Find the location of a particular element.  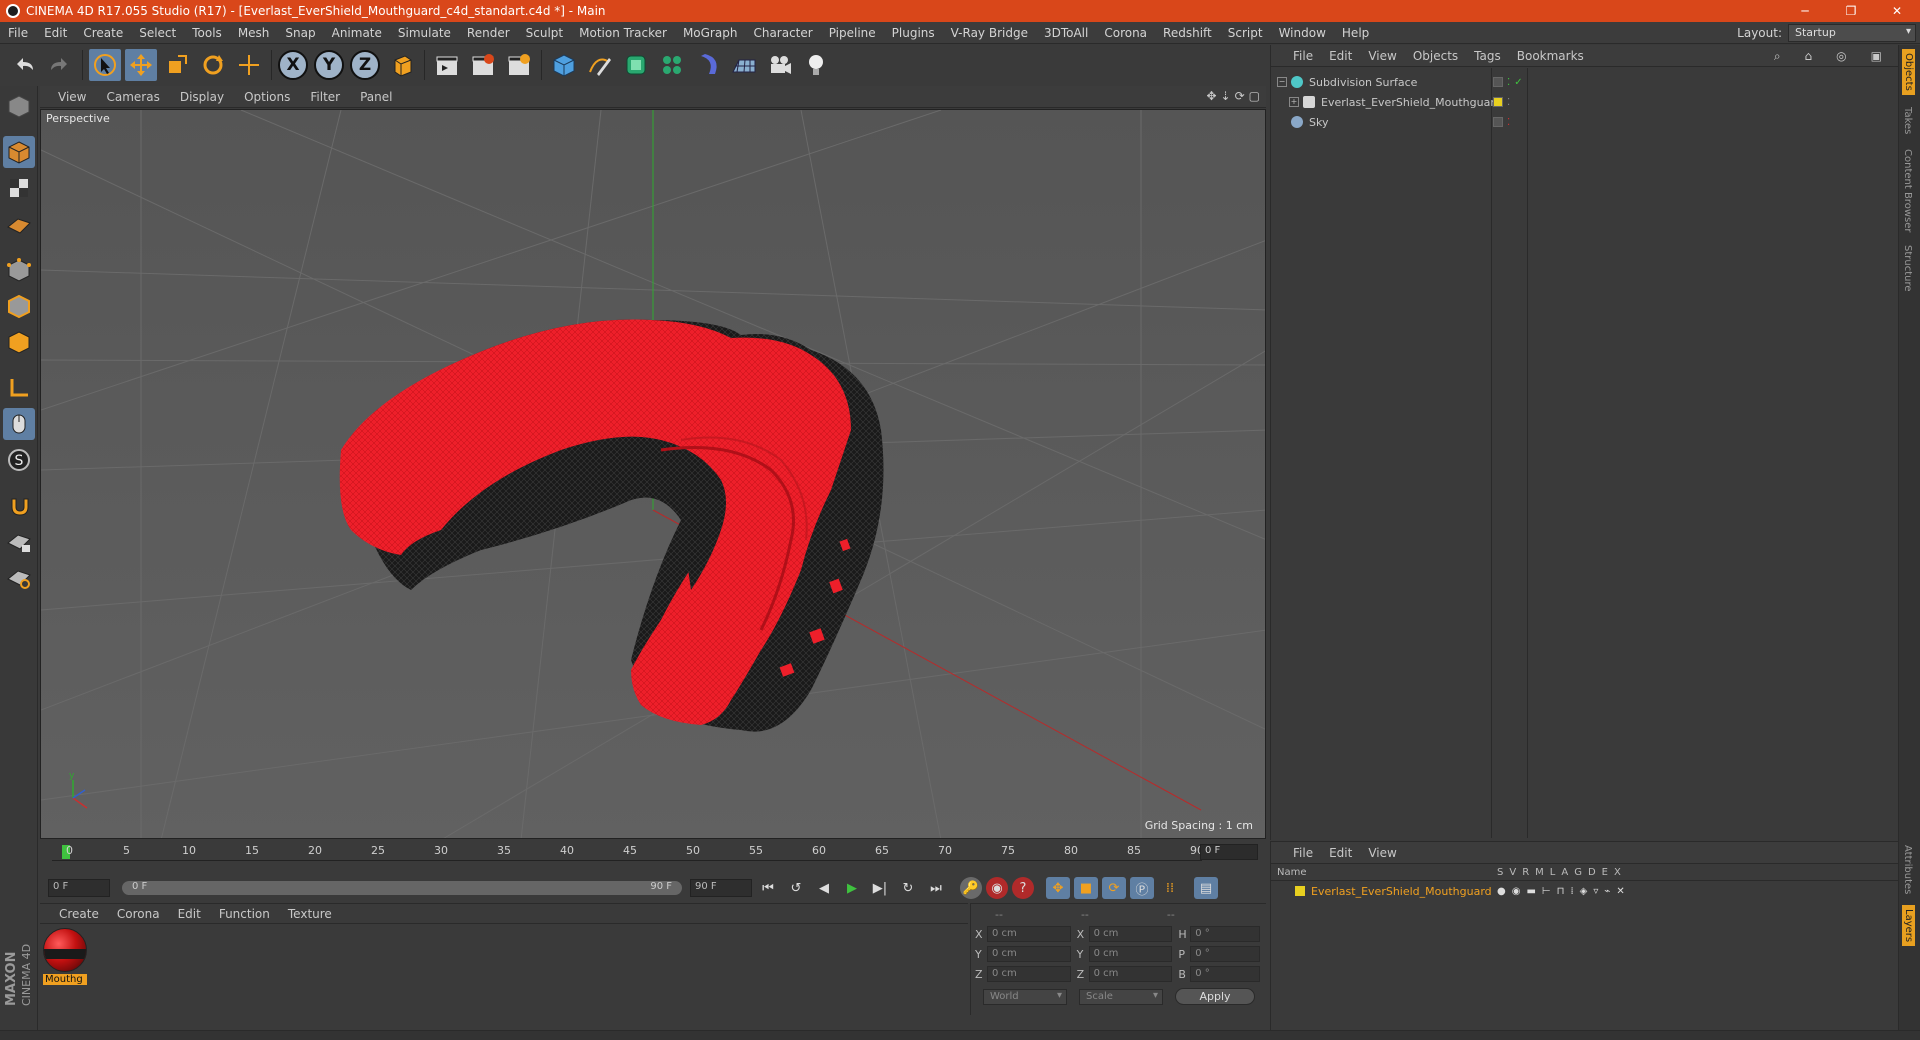

object-row-mouthguard: + Everlast_EverShield_Mouthguard ⁚ is located at coordinates (1585, 102).